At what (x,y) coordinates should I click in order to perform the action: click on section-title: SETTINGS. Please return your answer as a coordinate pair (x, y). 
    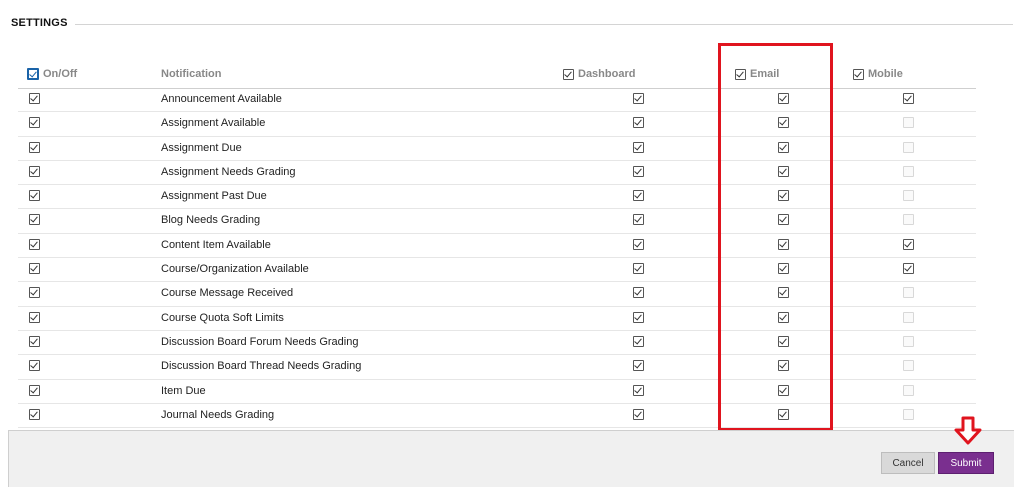
    Looking at the image, I should click on (39, 23).